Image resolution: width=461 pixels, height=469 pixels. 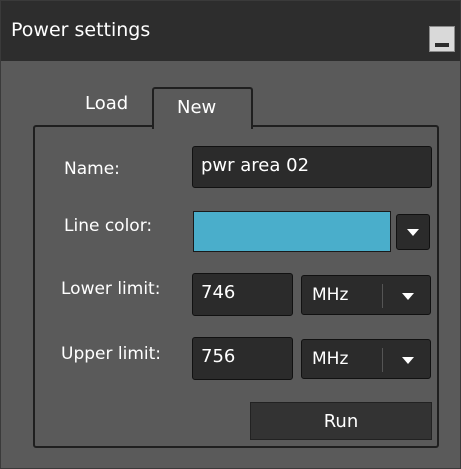 What do you see at coordinates (442, 39) in the screenshot?
I see `minimize-button` at bounding box center [442, 39].